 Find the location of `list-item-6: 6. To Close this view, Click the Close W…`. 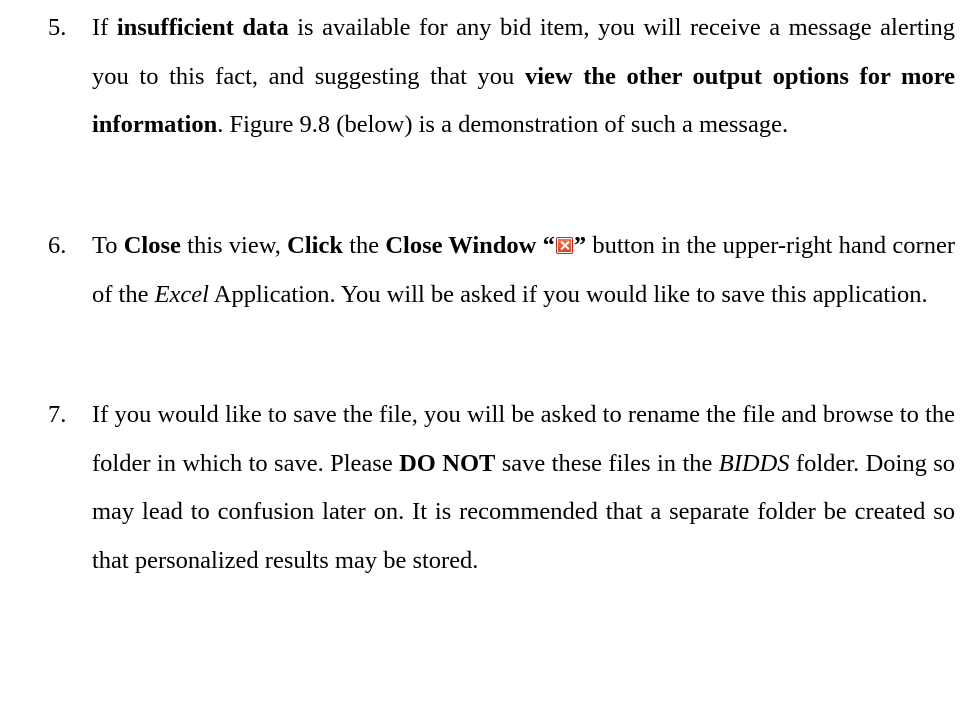

list-item-6: 6. To Close this view, Click the Close W… is located at coordinates (501, 270).